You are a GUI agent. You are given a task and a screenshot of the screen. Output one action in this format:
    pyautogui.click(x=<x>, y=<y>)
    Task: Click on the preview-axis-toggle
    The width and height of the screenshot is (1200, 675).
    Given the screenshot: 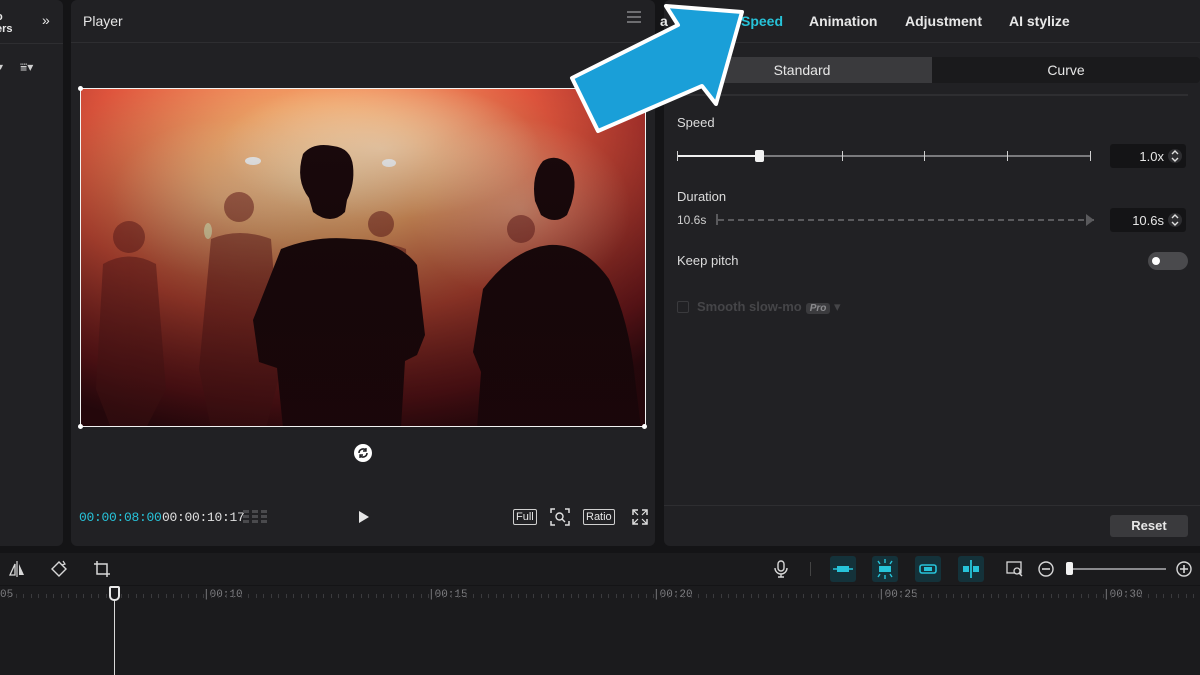 What is the action you would take?
    pyautogui.click(x=971, y=569)
    